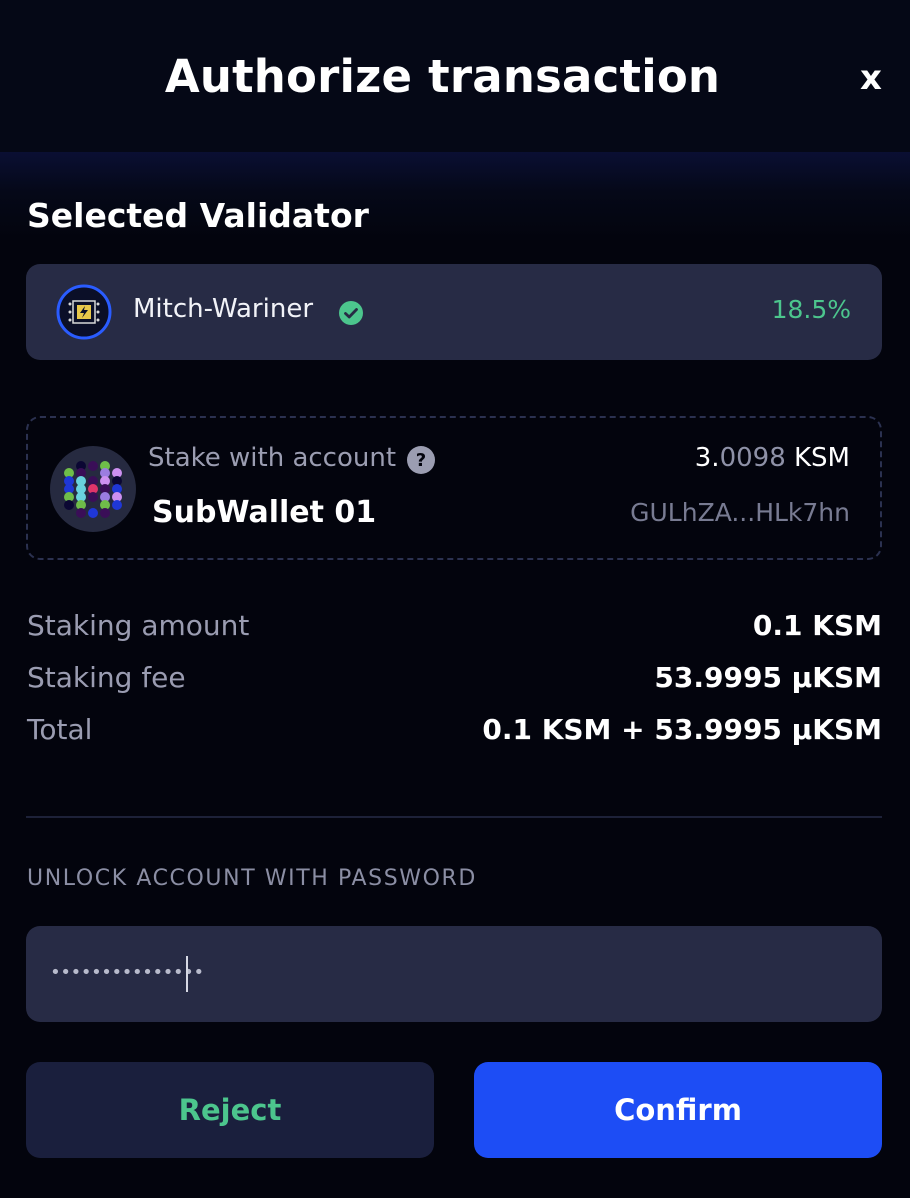  What do you see at coordinates (740, 512) in the screenshot?
I see `account-address: GULhZA...HLk7hn` at bounding box center [740, 512].